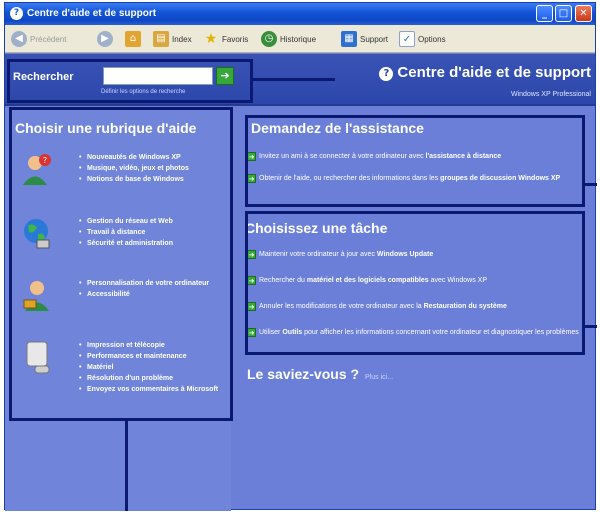 The height and width of the screenshot is (514, 600). I want to click on star-icon: ★, so click(211, 39).